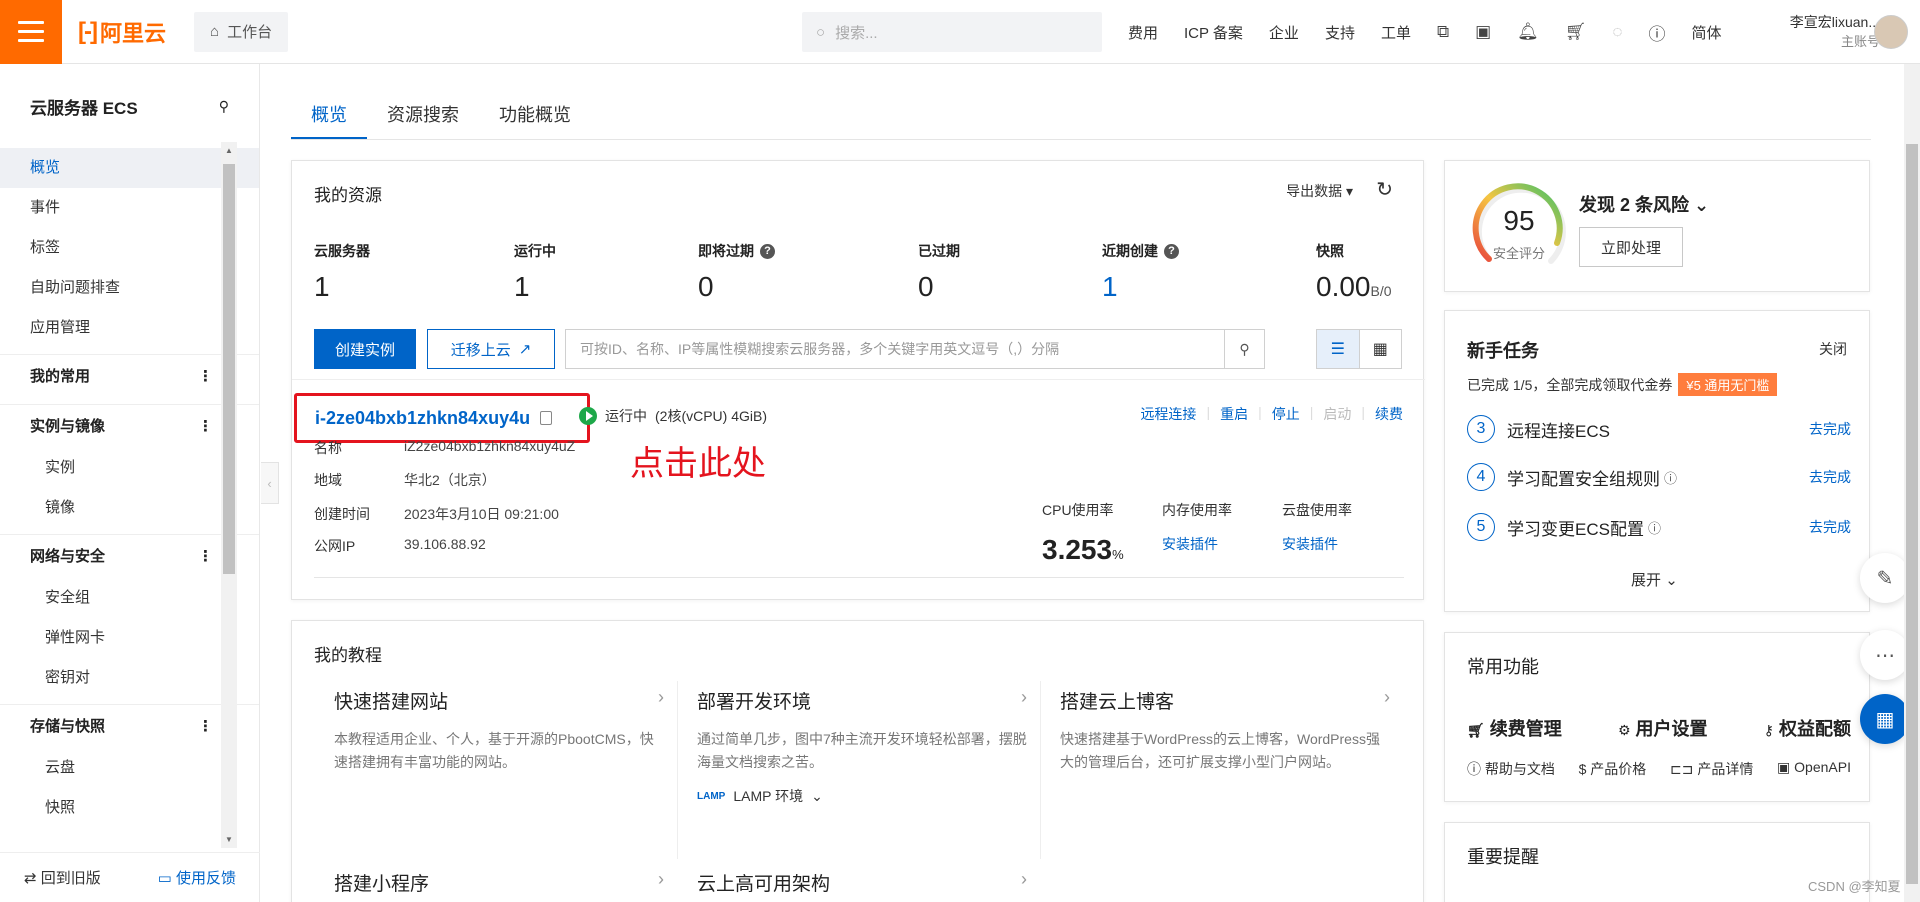 The width and height of the screenshot is (1920, 902). What do you see at coordinates (1613, 769) in the screenshot?
I see `pricing-link: $ 产品价格` at bounding box center [1613, 769].